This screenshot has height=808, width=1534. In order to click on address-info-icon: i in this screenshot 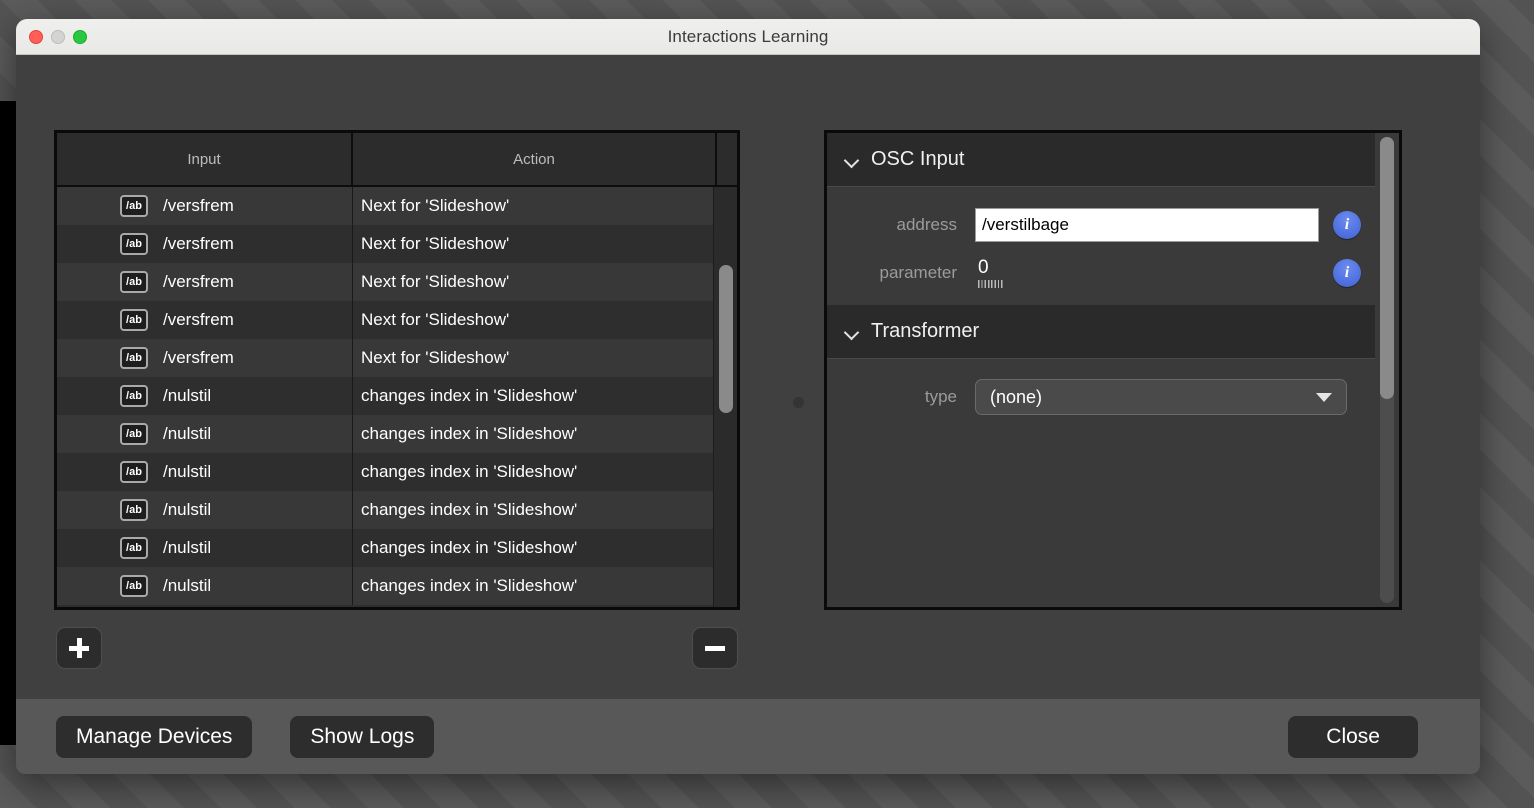, I will do `click(1347, 225)`.